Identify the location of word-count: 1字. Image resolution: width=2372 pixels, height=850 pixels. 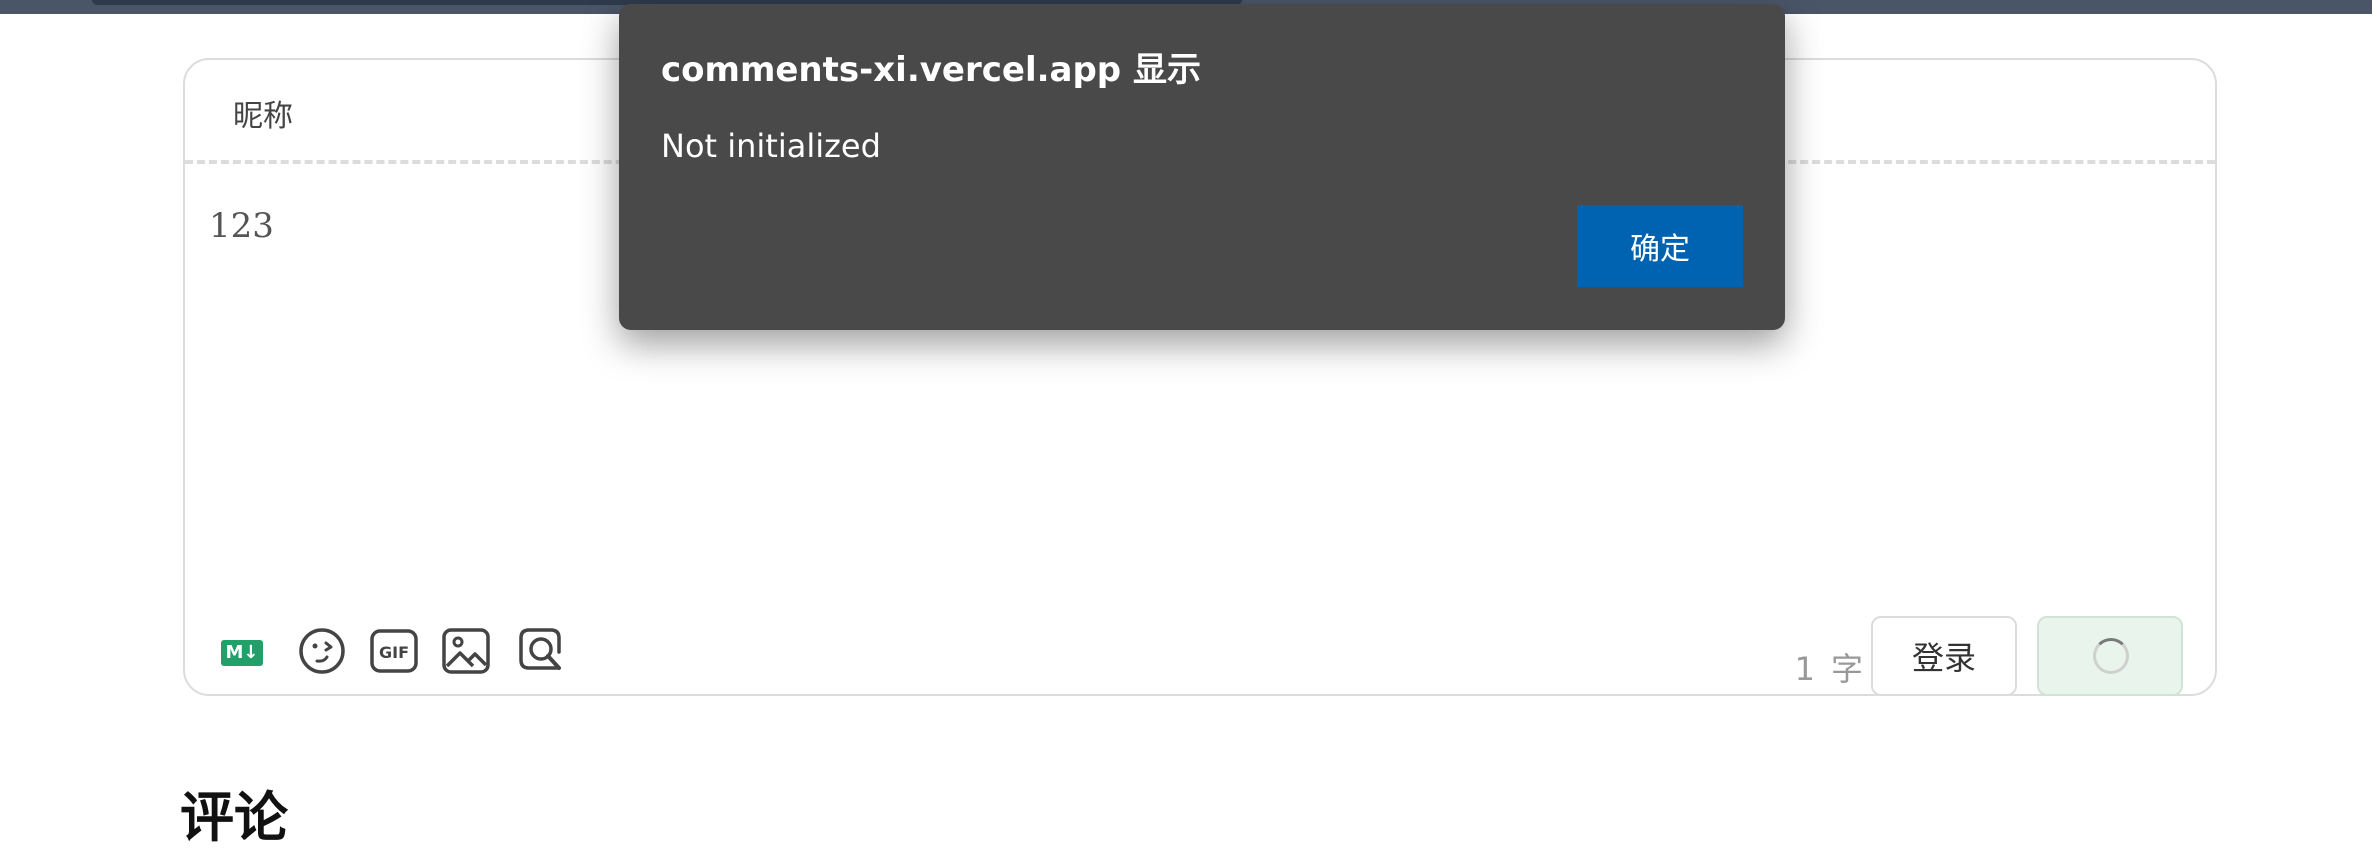
(1829, 667).